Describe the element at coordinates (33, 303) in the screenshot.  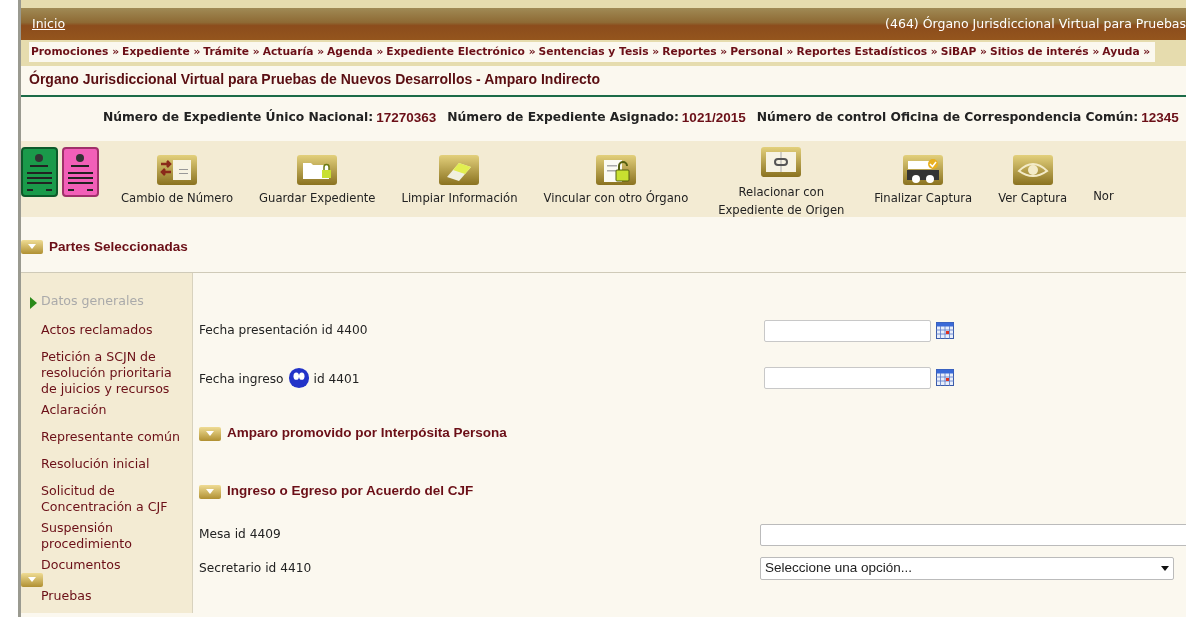
I see `arrow-icon` at that location.